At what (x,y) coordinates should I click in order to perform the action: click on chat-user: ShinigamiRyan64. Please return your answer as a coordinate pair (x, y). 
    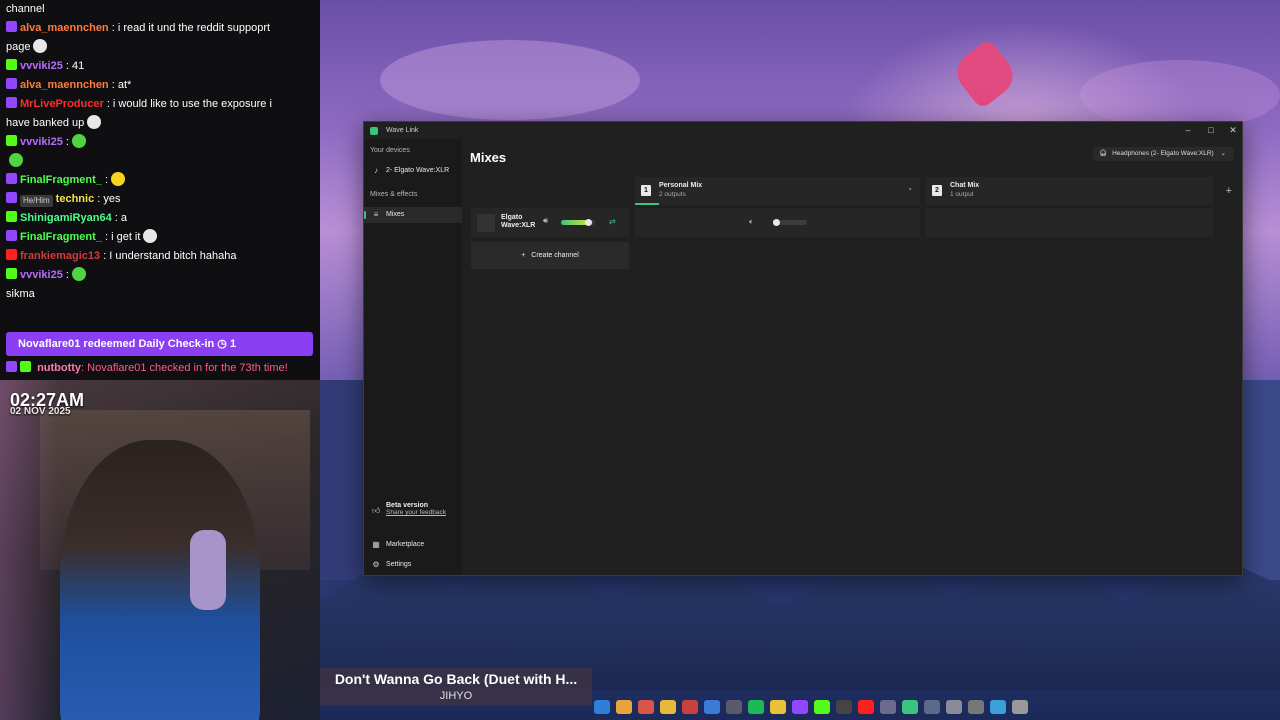
    Looking at the image, I should click on (66, 218).